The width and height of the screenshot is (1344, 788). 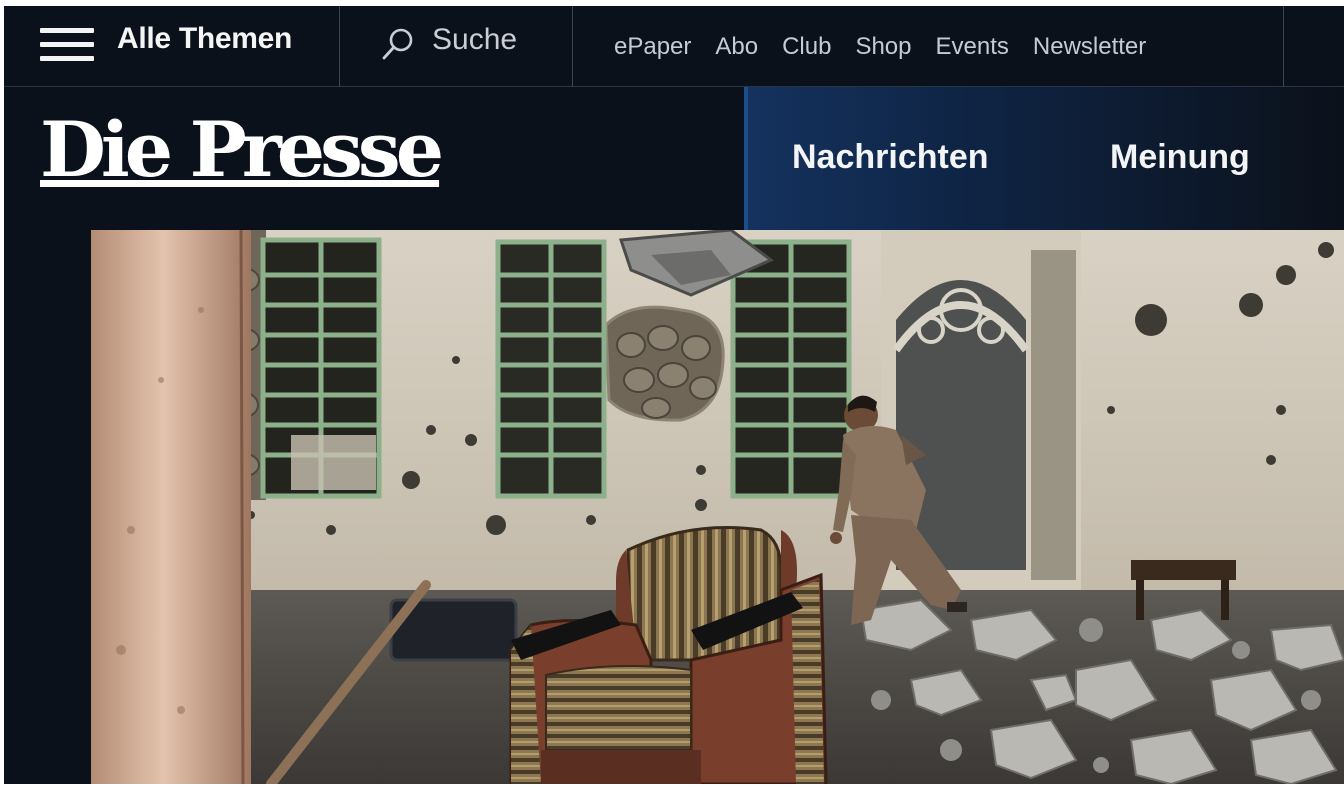 I want to click on main-nav: Nachrichten Meinung, so click(x=1044, y=158).